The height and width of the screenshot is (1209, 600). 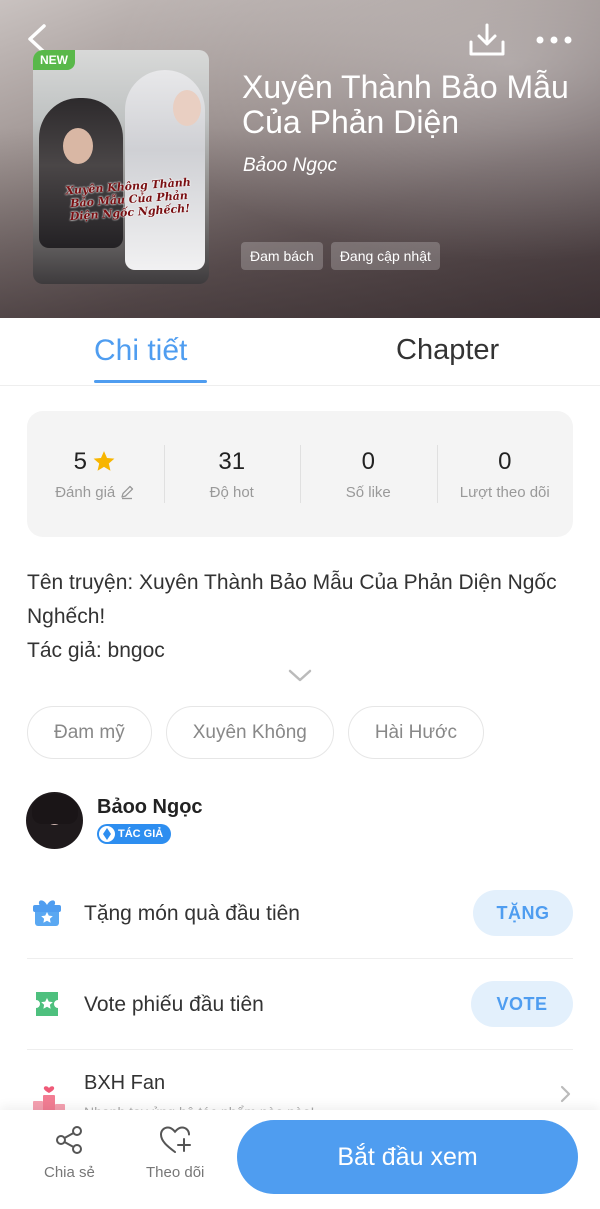 What do you see at coordinates (89, 732) in the screenshot?
I see `genre-chip: Đam mỹ` at bounding box center [89, 732].